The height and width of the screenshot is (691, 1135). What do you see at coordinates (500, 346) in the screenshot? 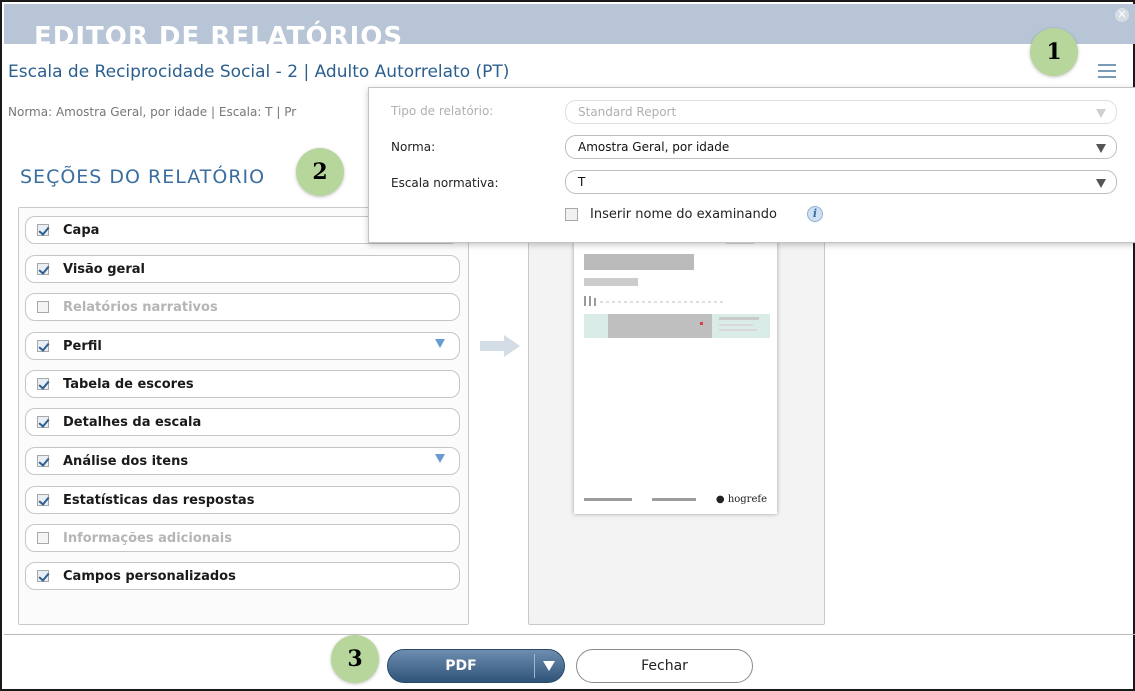
I see `arrow-right-icon` at bounding box center [500, 346].